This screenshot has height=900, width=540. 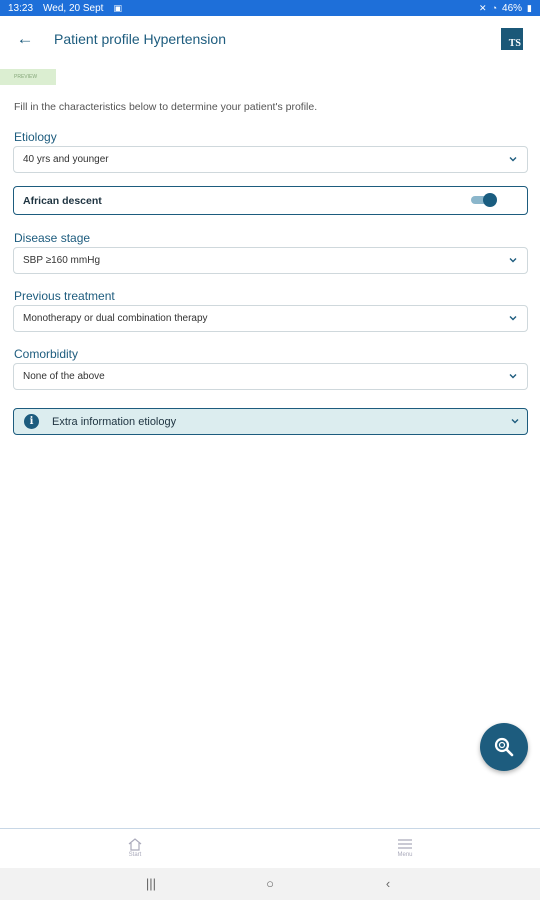 I want to click on etiology-select: 40 yrs and younger, so click(x=270, y=159).